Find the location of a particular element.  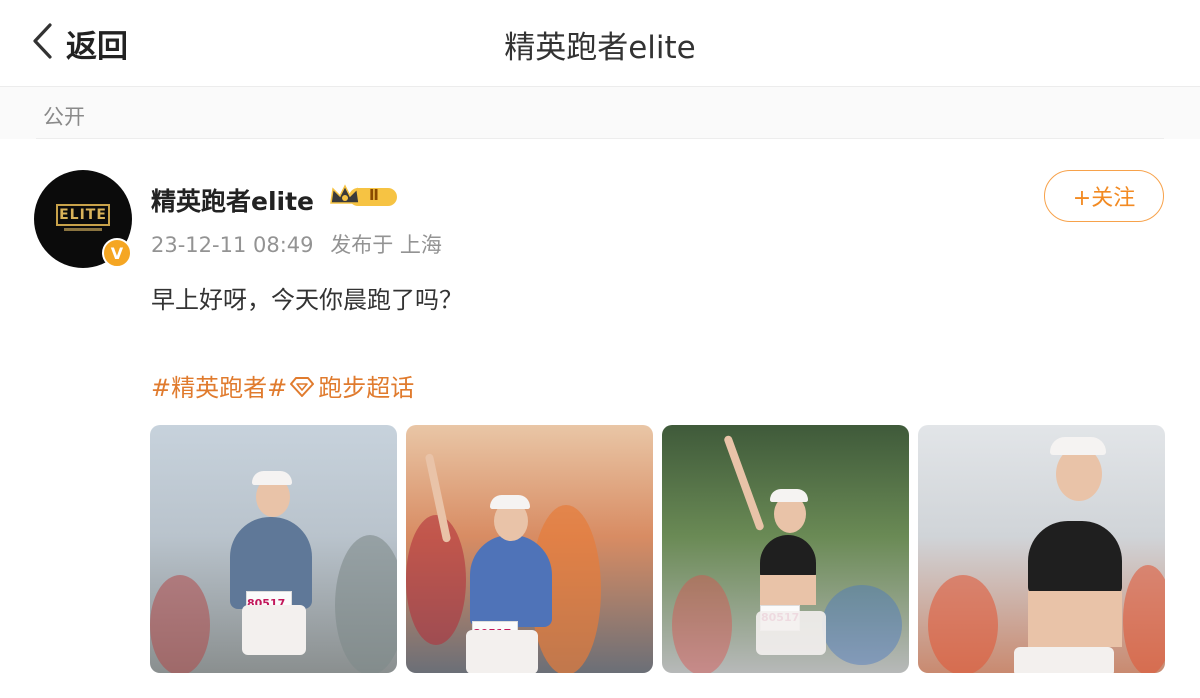

post-meta: 23-12-11 08:49 发布于 上海 is located at coordinates (296, 244).